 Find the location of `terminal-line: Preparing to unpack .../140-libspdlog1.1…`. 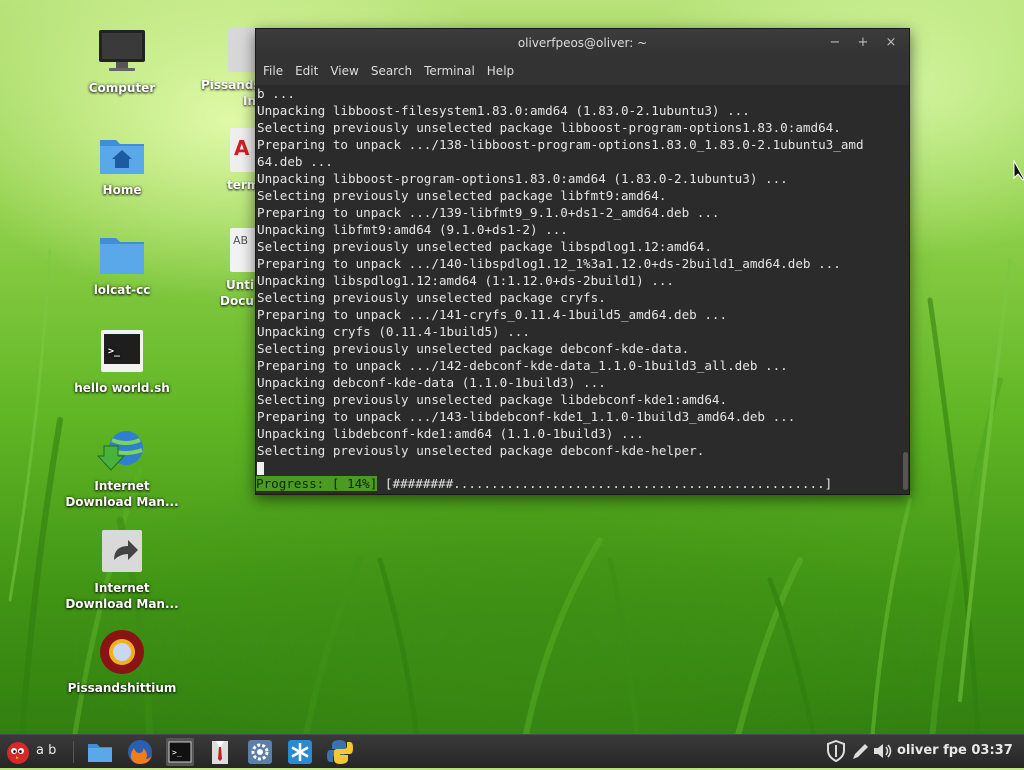

terminal-line: Preparing to unpack .../140-libspdlog1.1… is located at coordinates (549, 263).